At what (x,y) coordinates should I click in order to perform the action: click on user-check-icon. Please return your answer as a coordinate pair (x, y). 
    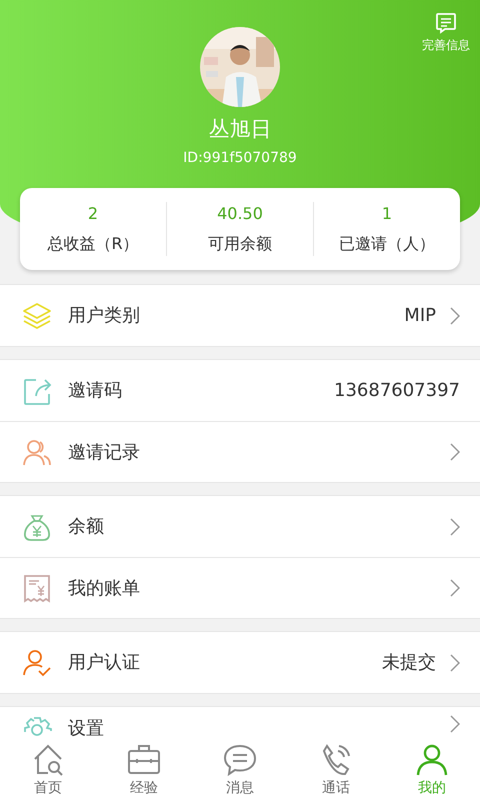
    Looking at the image, I should click on (37, 663).